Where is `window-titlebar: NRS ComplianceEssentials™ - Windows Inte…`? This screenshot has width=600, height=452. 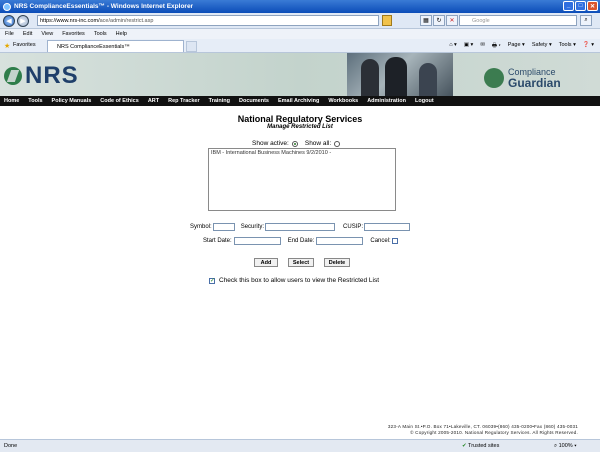 window-titlebar: NRS ComplianceEssentials™ - Windows Inte… is located at coordinates (300, 6).